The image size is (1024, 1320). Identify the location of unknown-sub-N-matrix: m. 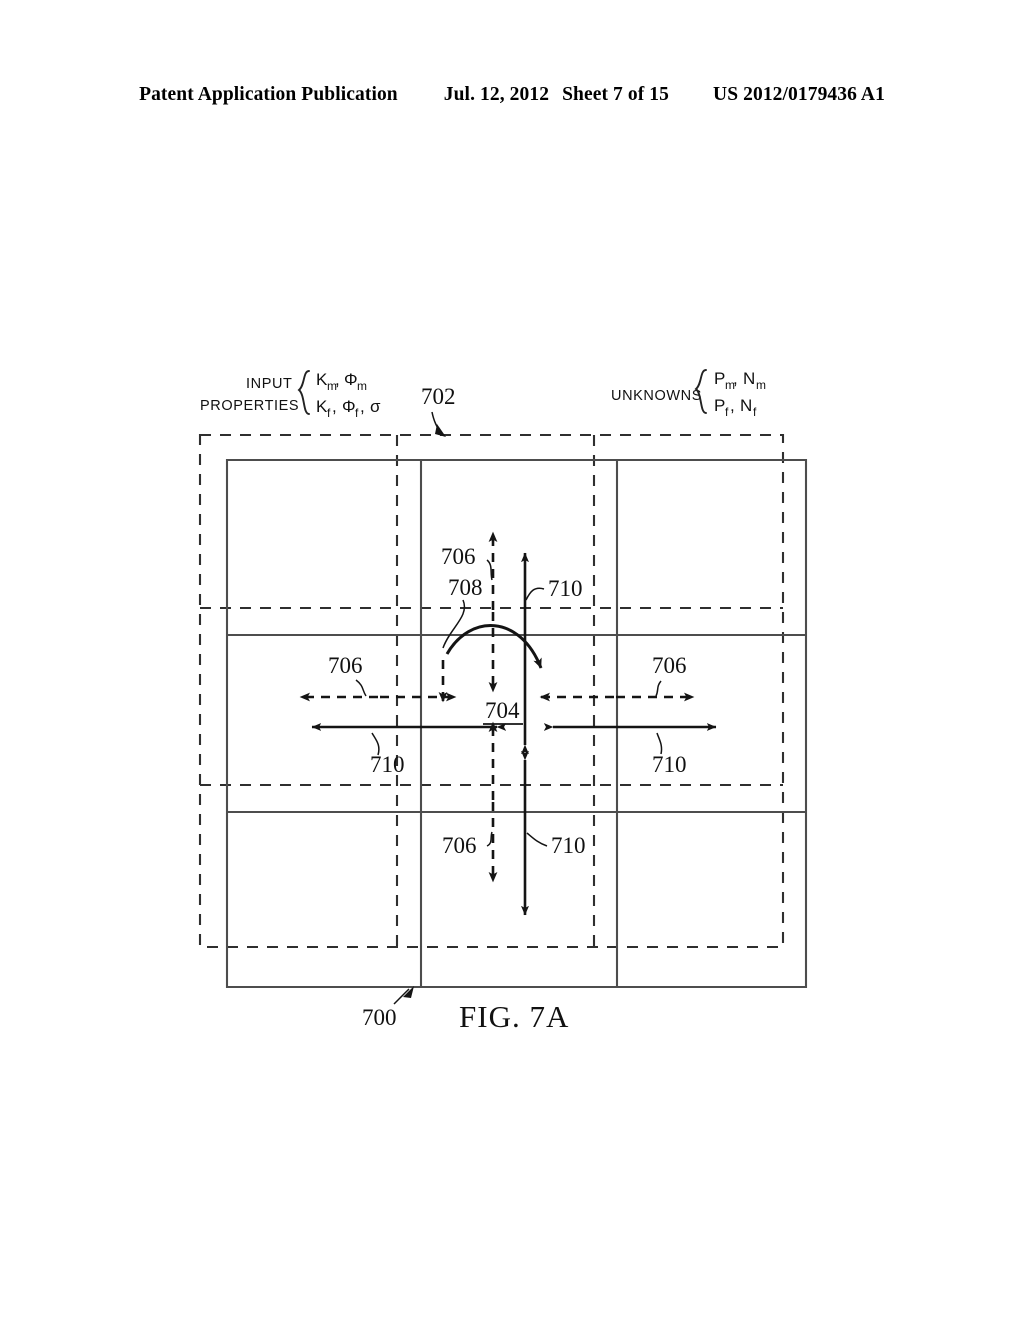
(761, 385).